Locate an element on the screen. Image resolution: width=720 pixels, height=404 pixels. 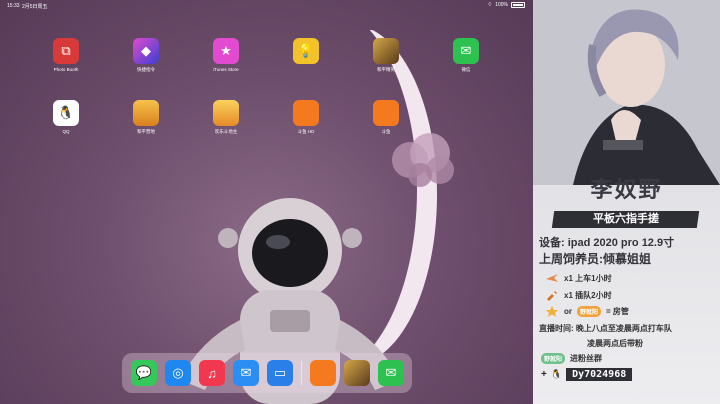
files-folder-icon: ▭ is located at coordinates (280, 373).